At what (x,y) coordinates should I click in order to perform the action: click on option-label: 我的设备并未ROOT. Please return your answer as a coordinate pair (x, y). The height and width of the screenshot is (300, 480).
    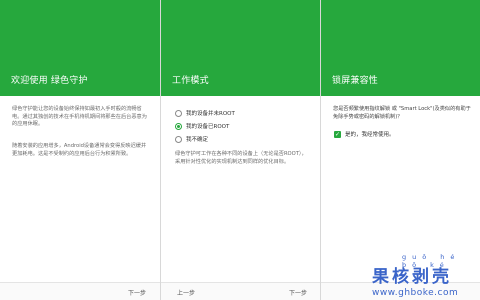
    Looking at the image, I should click on (210, 114).